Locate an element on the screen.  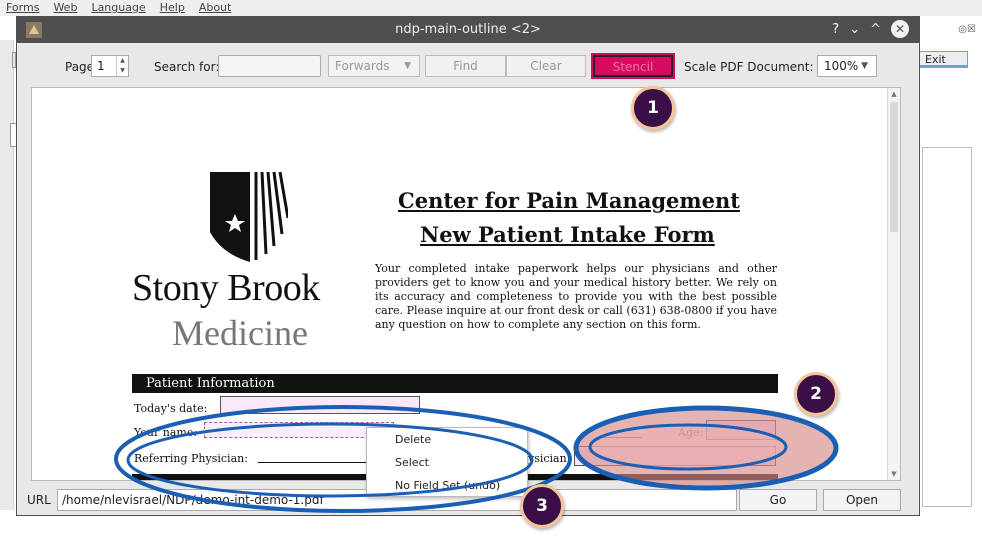
background-menubar: Forms Web Language Help About is located at coordinates (491, 8).